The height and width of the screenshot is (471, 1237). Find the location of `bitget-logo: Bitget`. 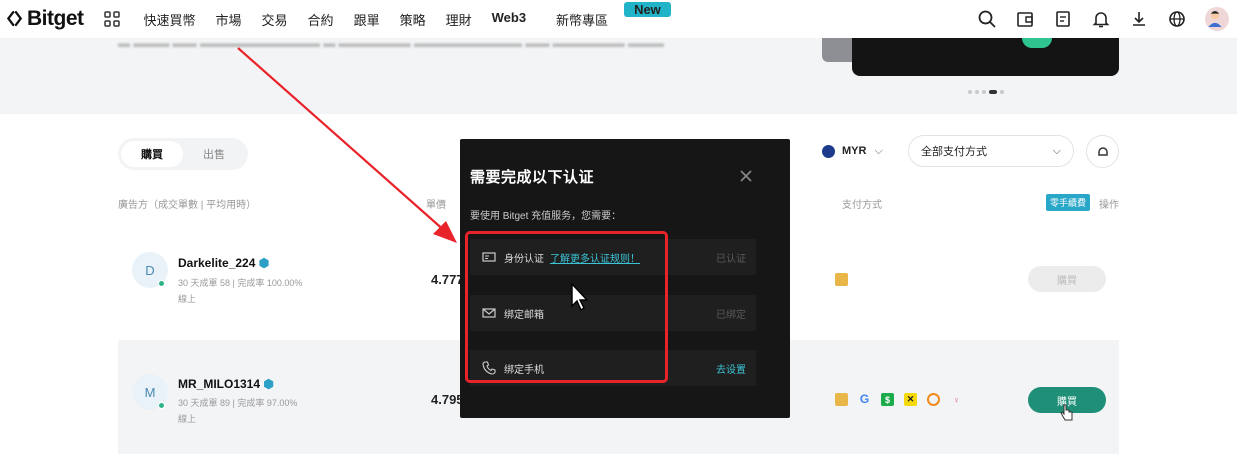

bitget-logo: Bitget is located at coordinates (45, 19).